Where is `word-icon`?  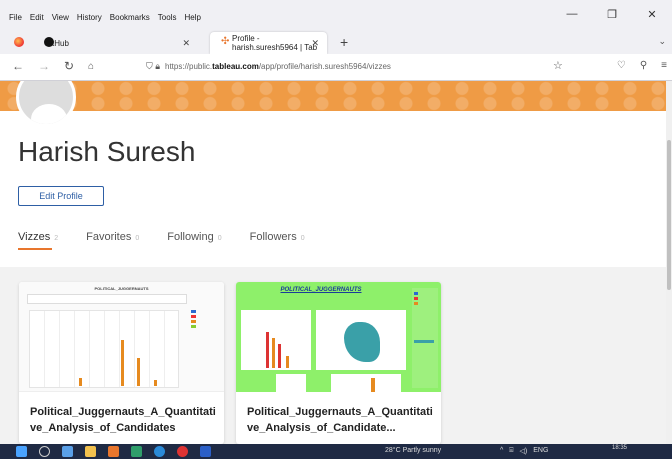
word-icon is located at coordinates (205, 451).